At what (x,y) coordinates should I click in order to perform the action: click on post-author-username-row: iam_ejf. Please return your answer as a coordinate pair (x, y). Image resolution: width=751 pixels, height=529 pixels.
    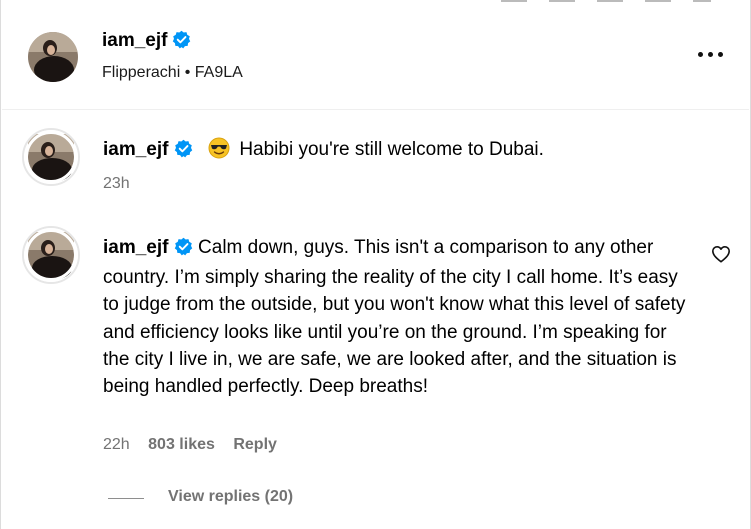
    Looking at the image, I should click on (146, 42).